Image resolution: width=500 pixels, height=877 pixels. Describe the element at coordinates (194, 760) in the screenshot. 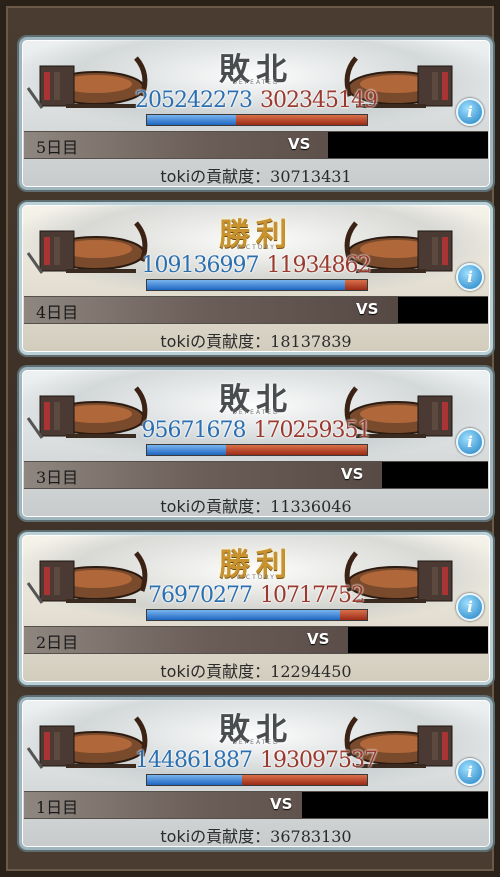

I see `own-score: 144861887` at that location.